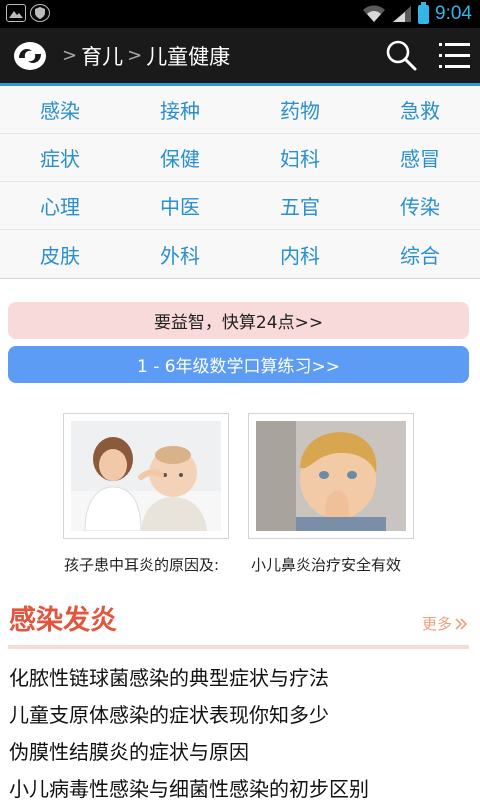  I want to click on app-logo-icon, so click(30, 56).